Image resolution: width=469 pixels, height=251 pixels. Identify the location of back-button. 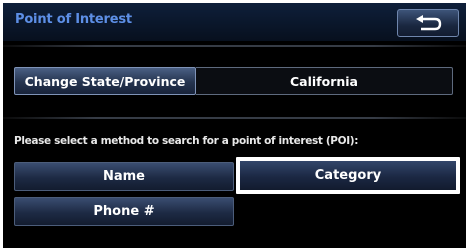
(428, 23).